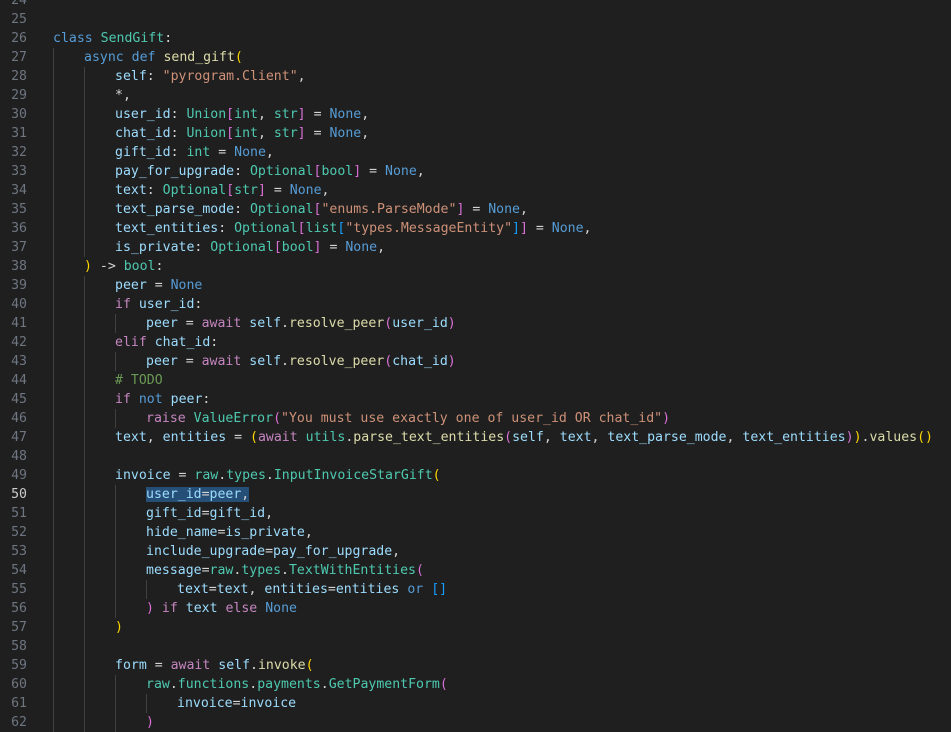 This screenshot has height=732, width=951. I want to click on code-line: 26 class SendGift:, so click(475, 38).